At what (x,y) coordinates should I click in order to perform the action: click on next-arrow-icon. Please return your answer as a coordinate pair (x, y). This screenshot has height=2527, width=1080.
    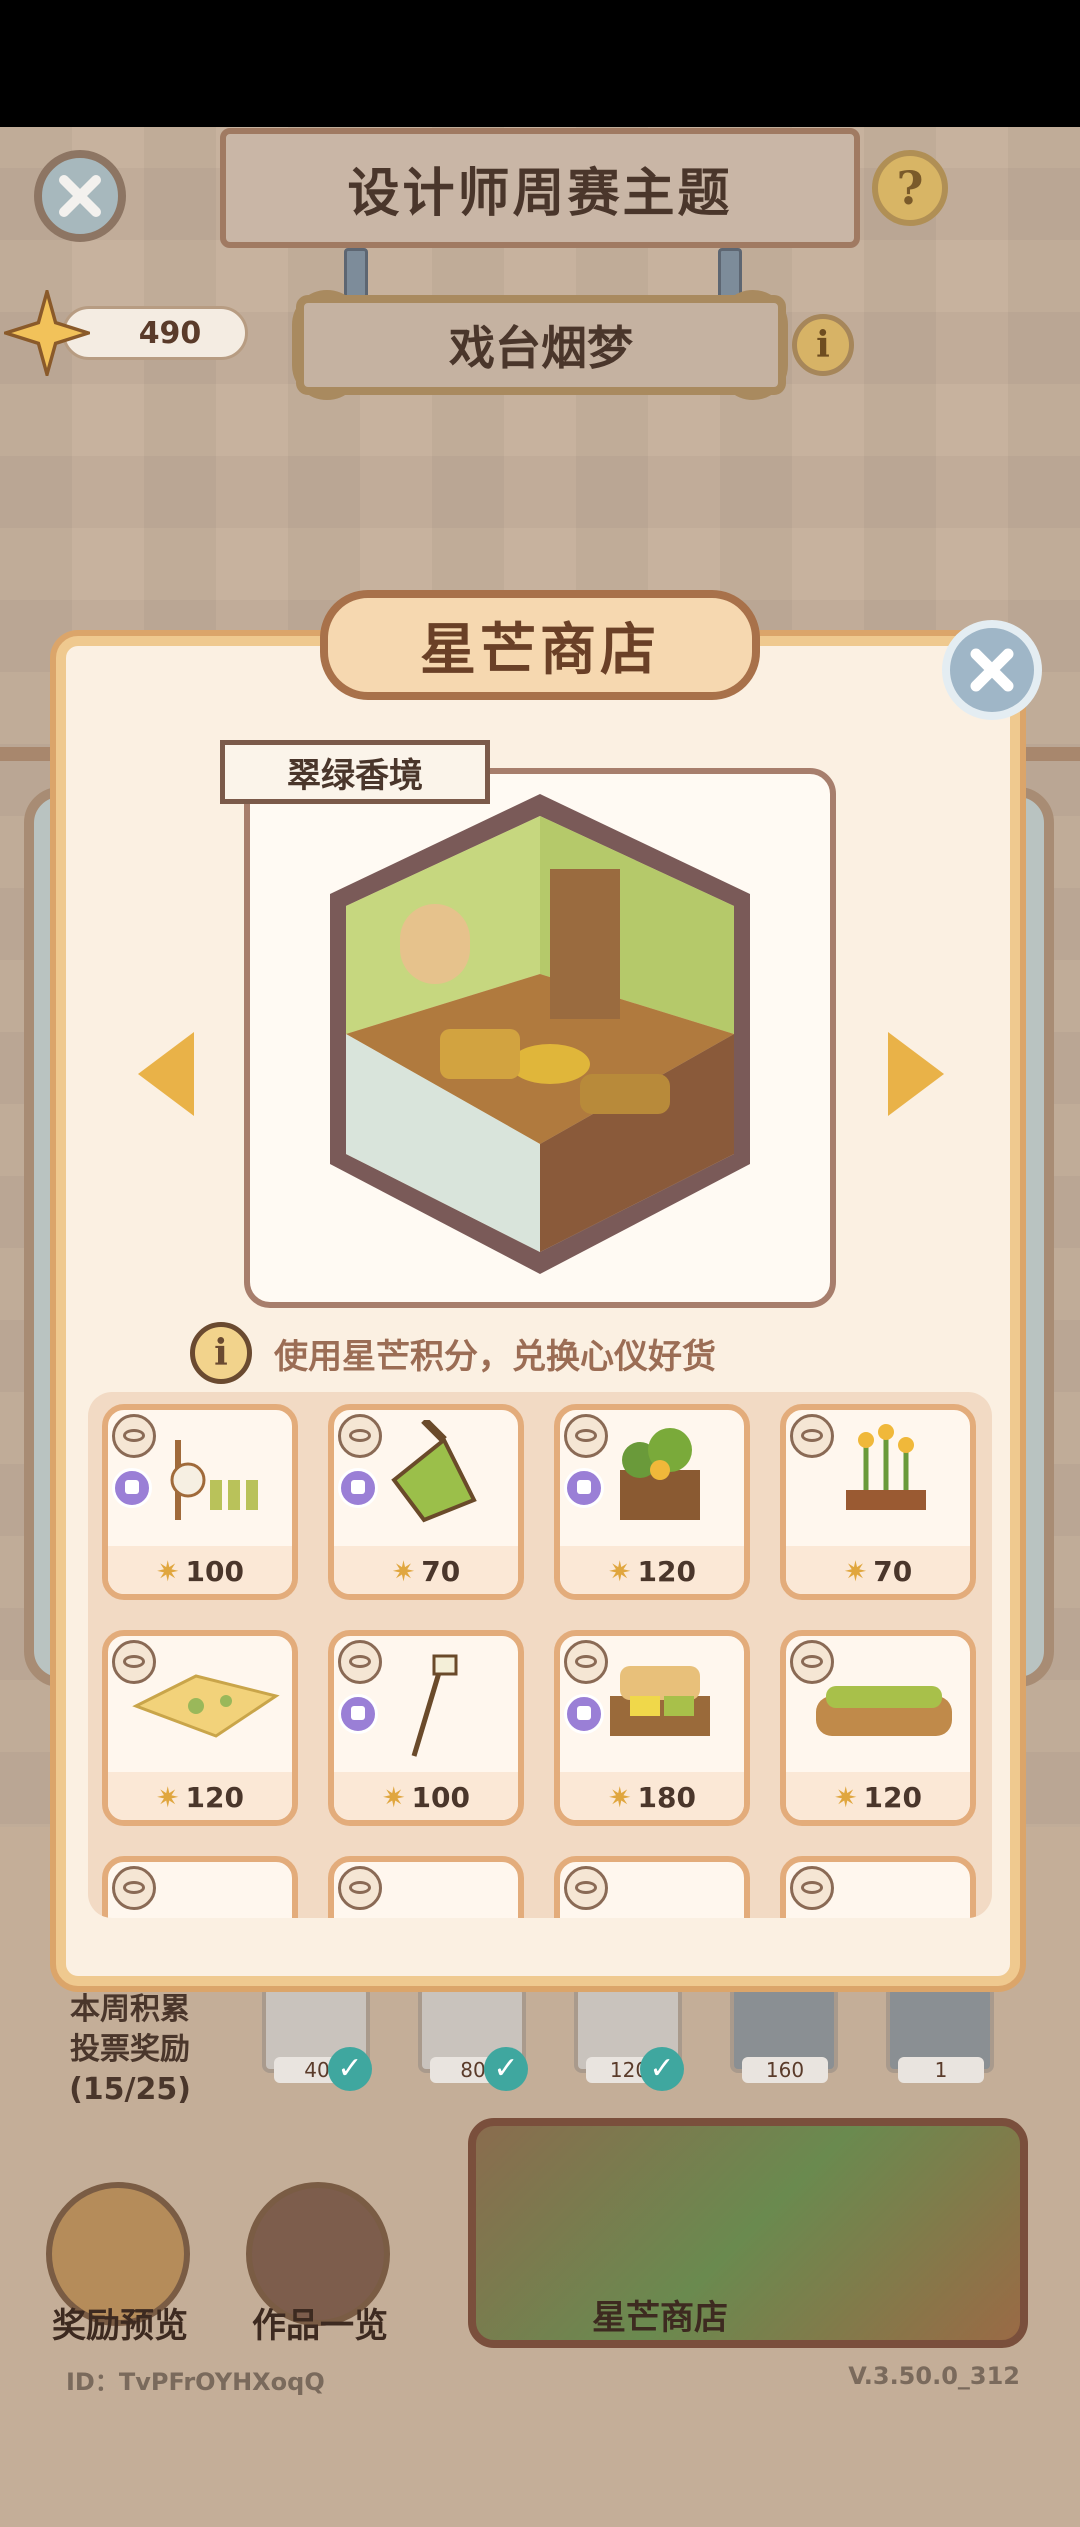
    Looking at the image, I should click on (916, 1074).